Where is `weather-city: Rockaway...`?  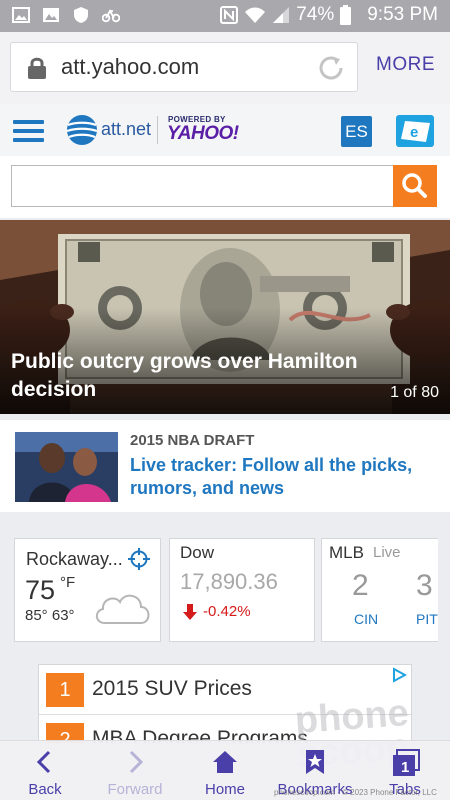
weather-city: Rockaway... is located at coordinates (74, 559).